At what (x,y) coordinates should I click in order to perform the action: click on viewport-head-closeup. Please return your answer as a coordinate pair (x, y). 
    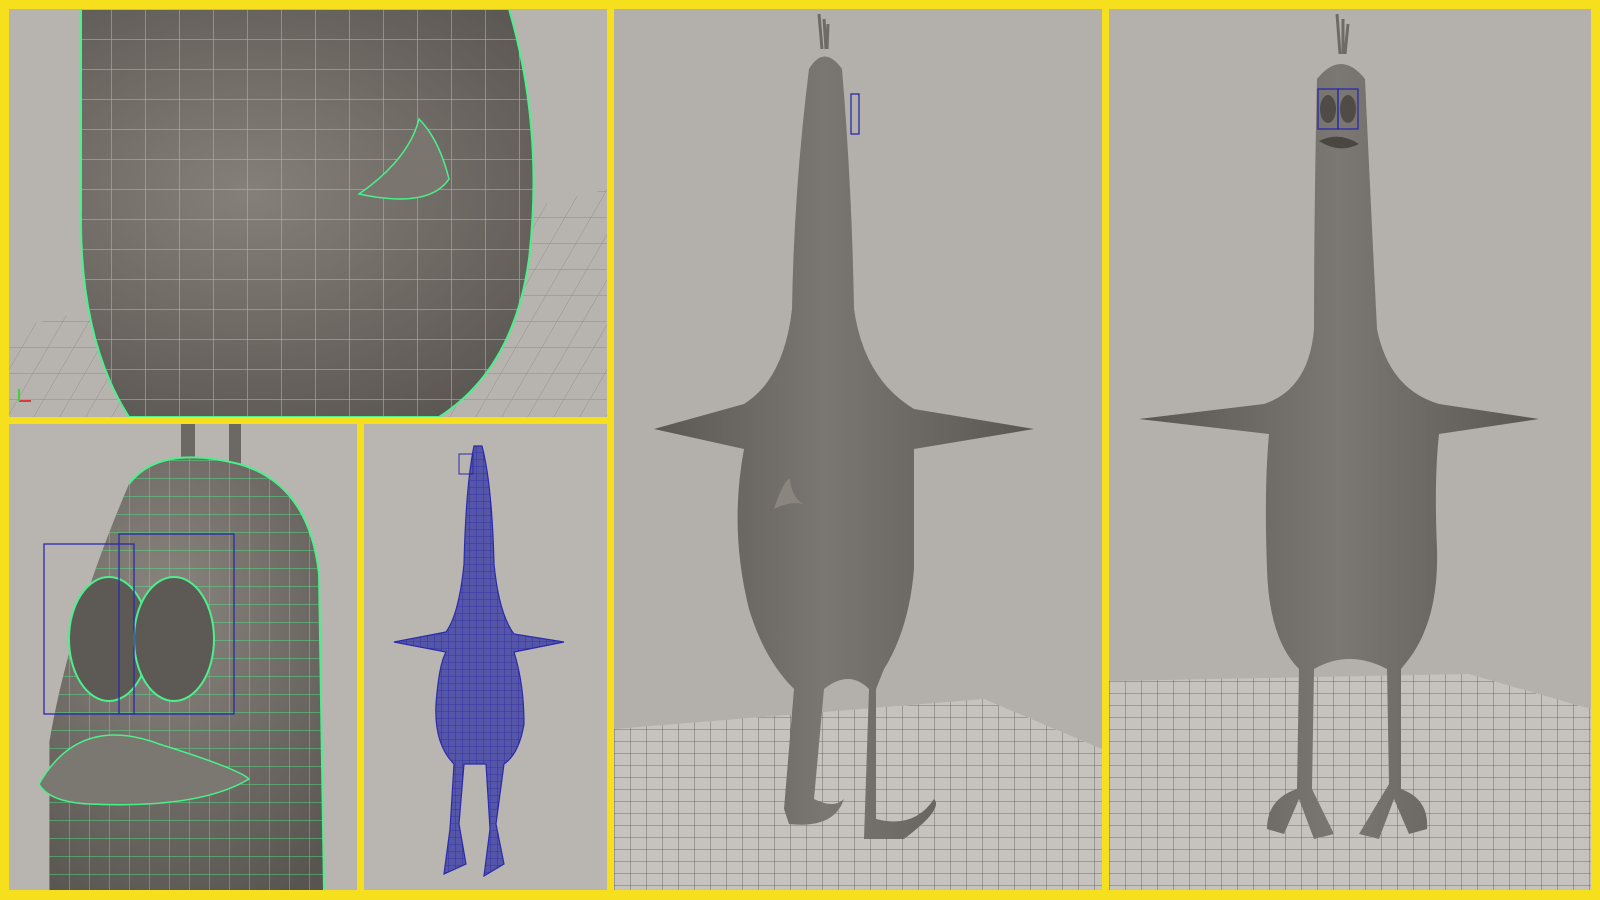
    Looking at the image, I should click on (183, 657).